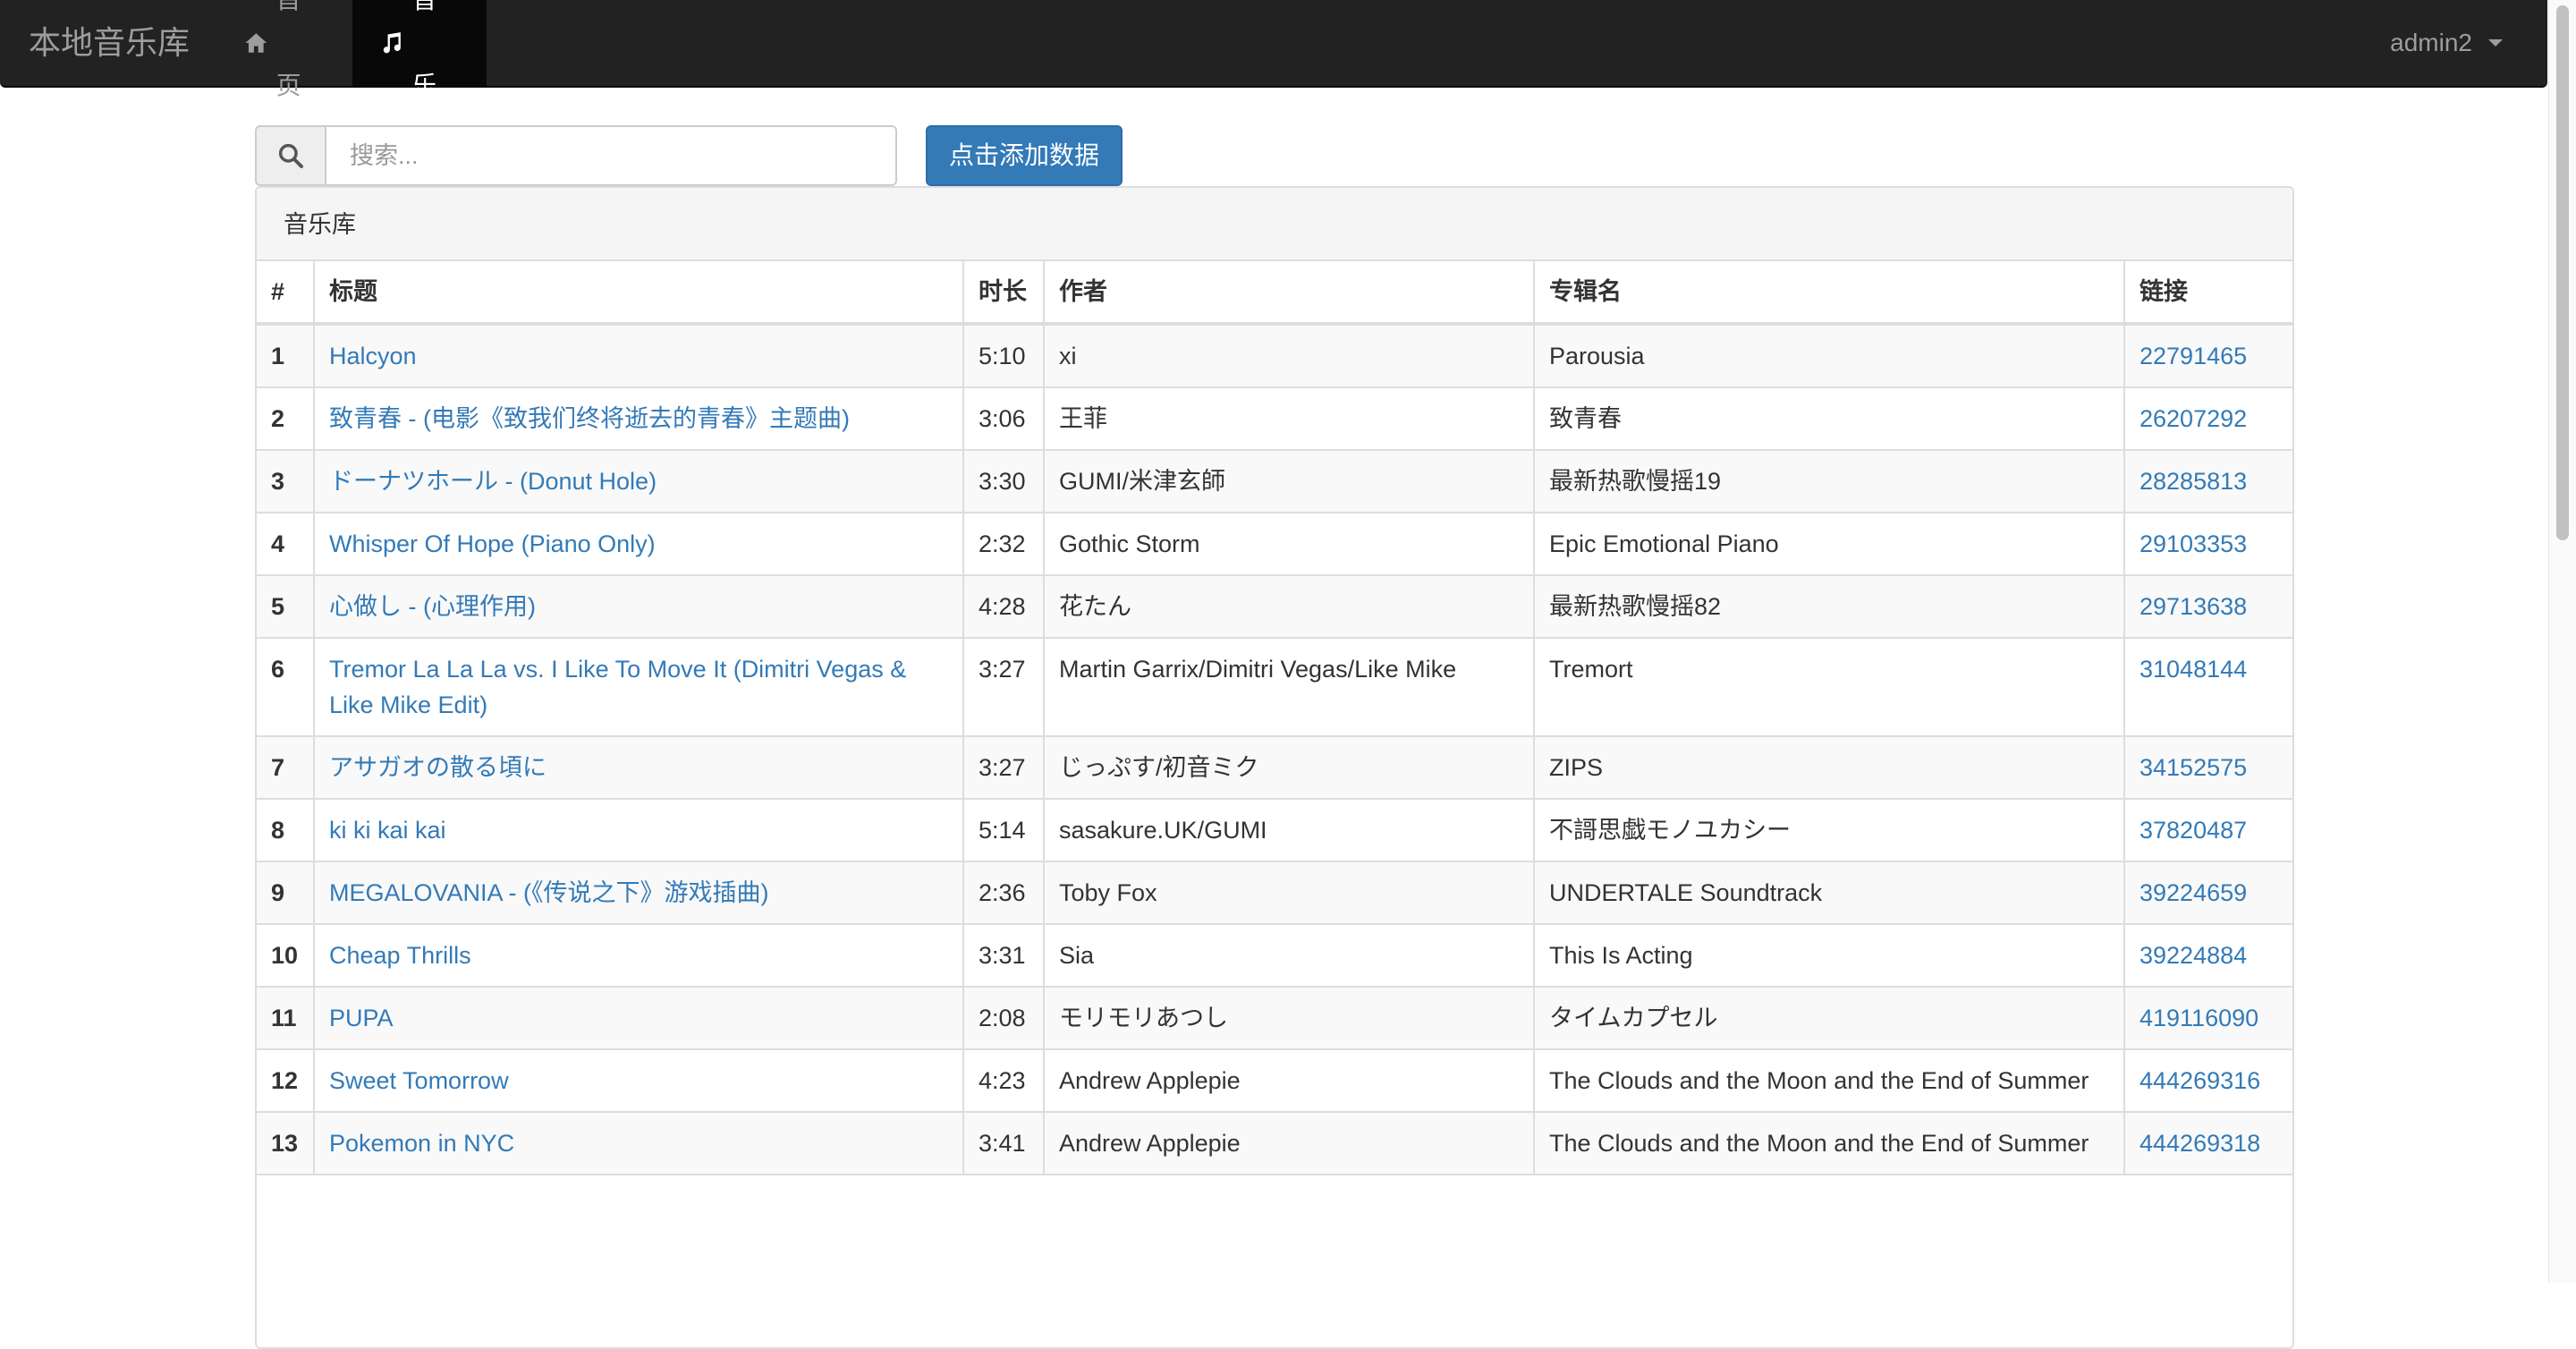 The height and width of the screenshot is (1349, 2576). What do you see at coordinates (373, 356) in the screenshot?
I see `song-title-link: Halcyon` at bounding box center [373, 356].